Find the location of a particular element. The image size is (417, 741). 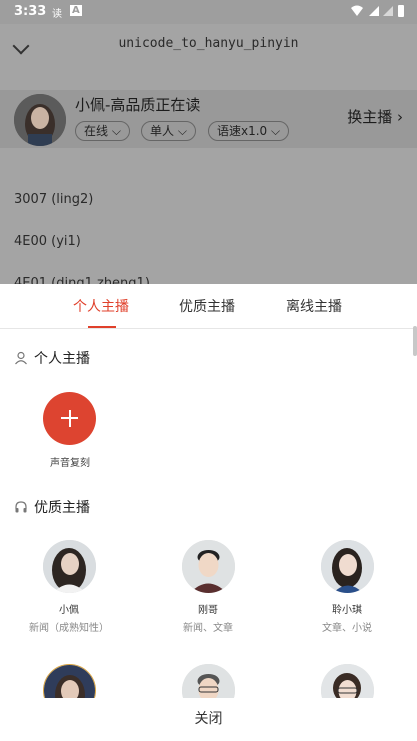

tab-bar: 个人主播 优质主播 离线主播 is located at coordinates (208, 306).